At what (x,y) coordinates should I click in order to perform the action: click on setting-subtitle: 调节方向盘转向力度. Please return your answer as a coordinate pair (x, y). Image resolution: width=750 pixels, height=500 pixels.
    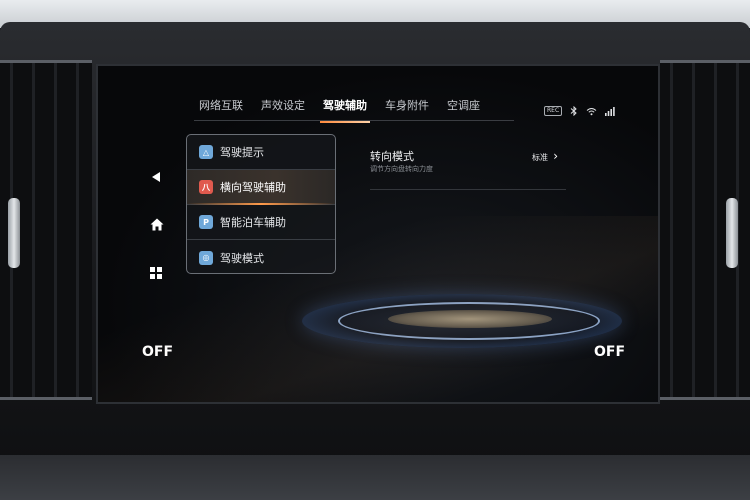
    Looking at the image, I should click on (401, 169).